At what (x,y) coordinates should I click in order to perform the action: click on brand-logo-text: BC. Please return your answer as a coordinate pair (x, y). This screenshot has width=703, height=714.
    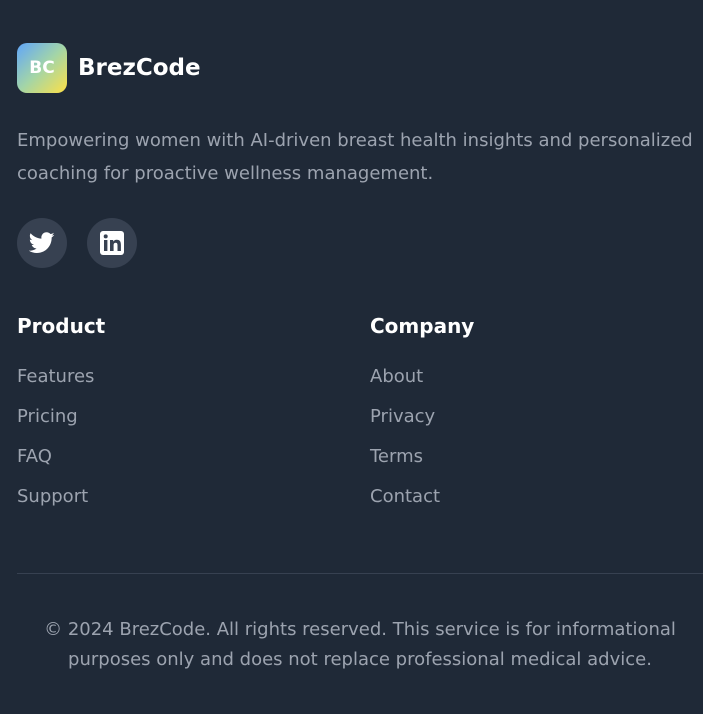
    Looking at the image, I should click on (42, 68).